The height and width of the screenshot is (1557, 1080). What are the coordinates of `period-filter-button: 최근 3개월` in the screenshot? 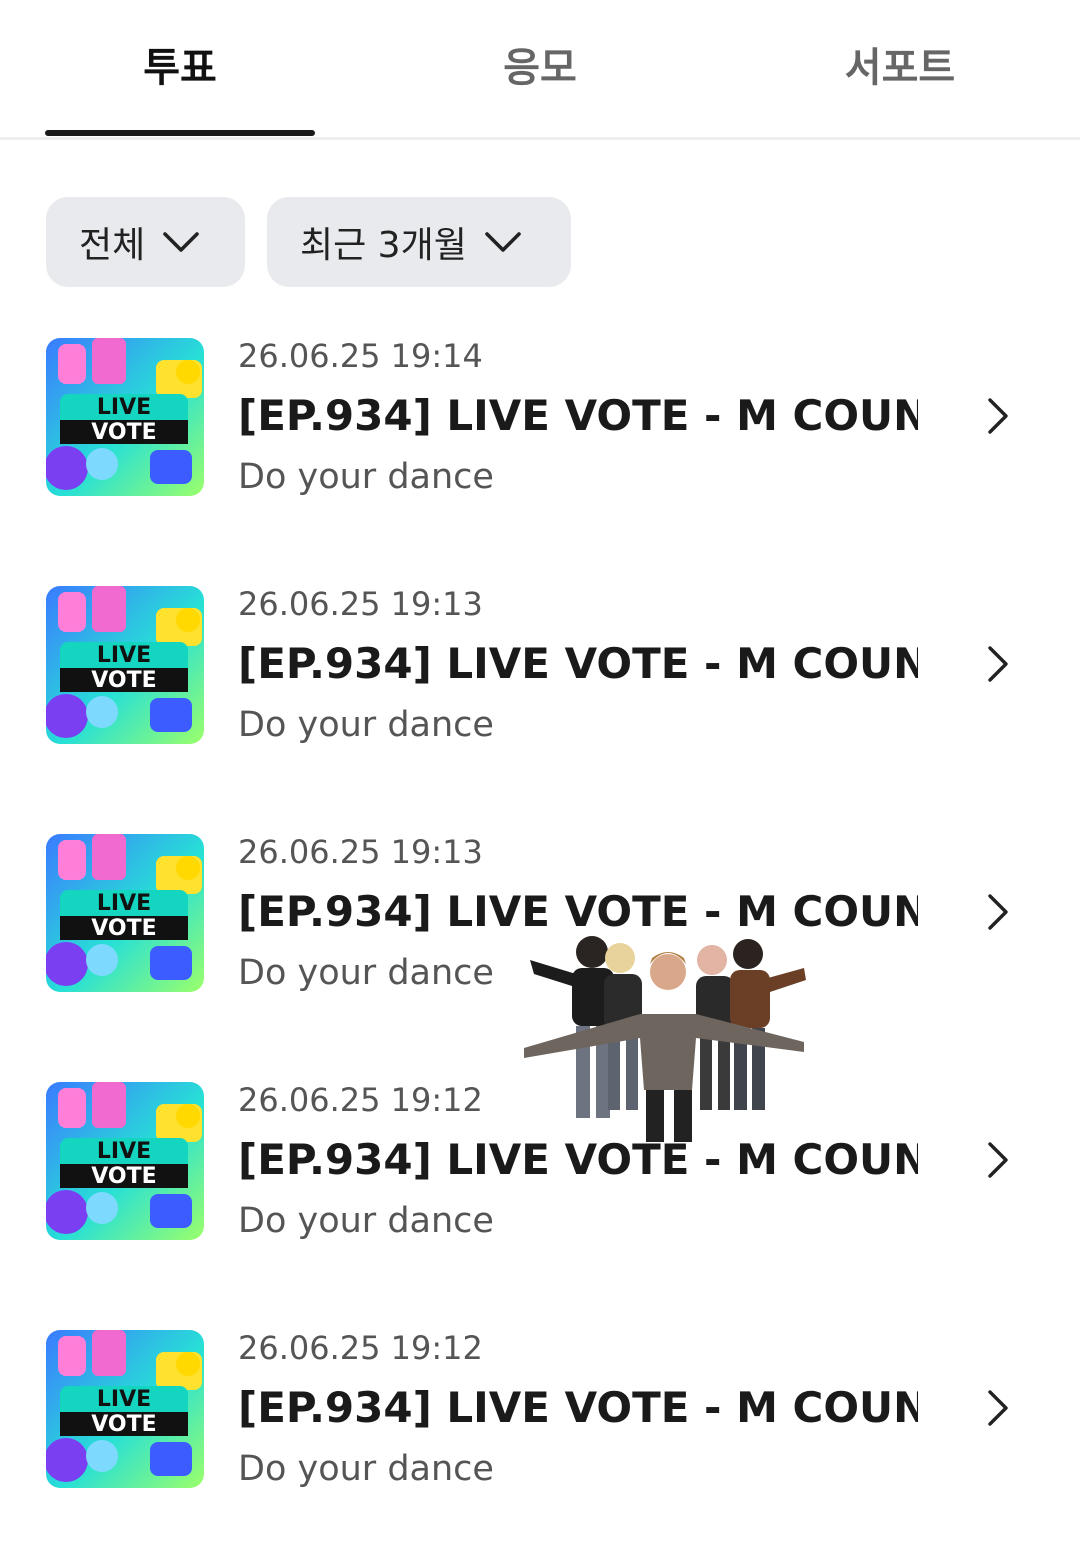 It's located at (419, 242).